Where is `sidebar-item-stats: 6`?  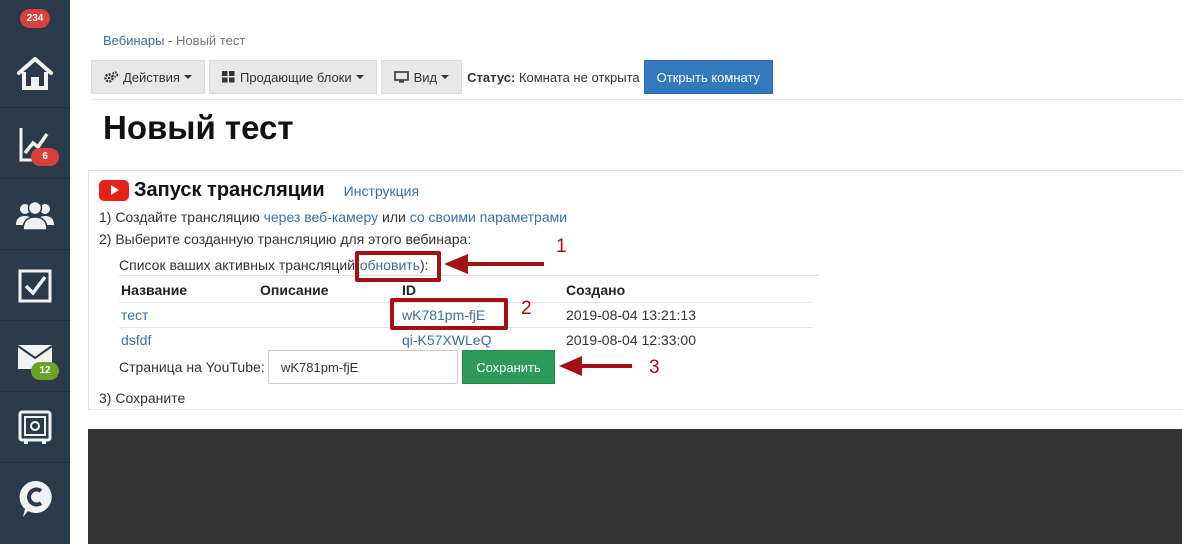 sidebar-item-stats: 6 is located at coordinates (35, 144).